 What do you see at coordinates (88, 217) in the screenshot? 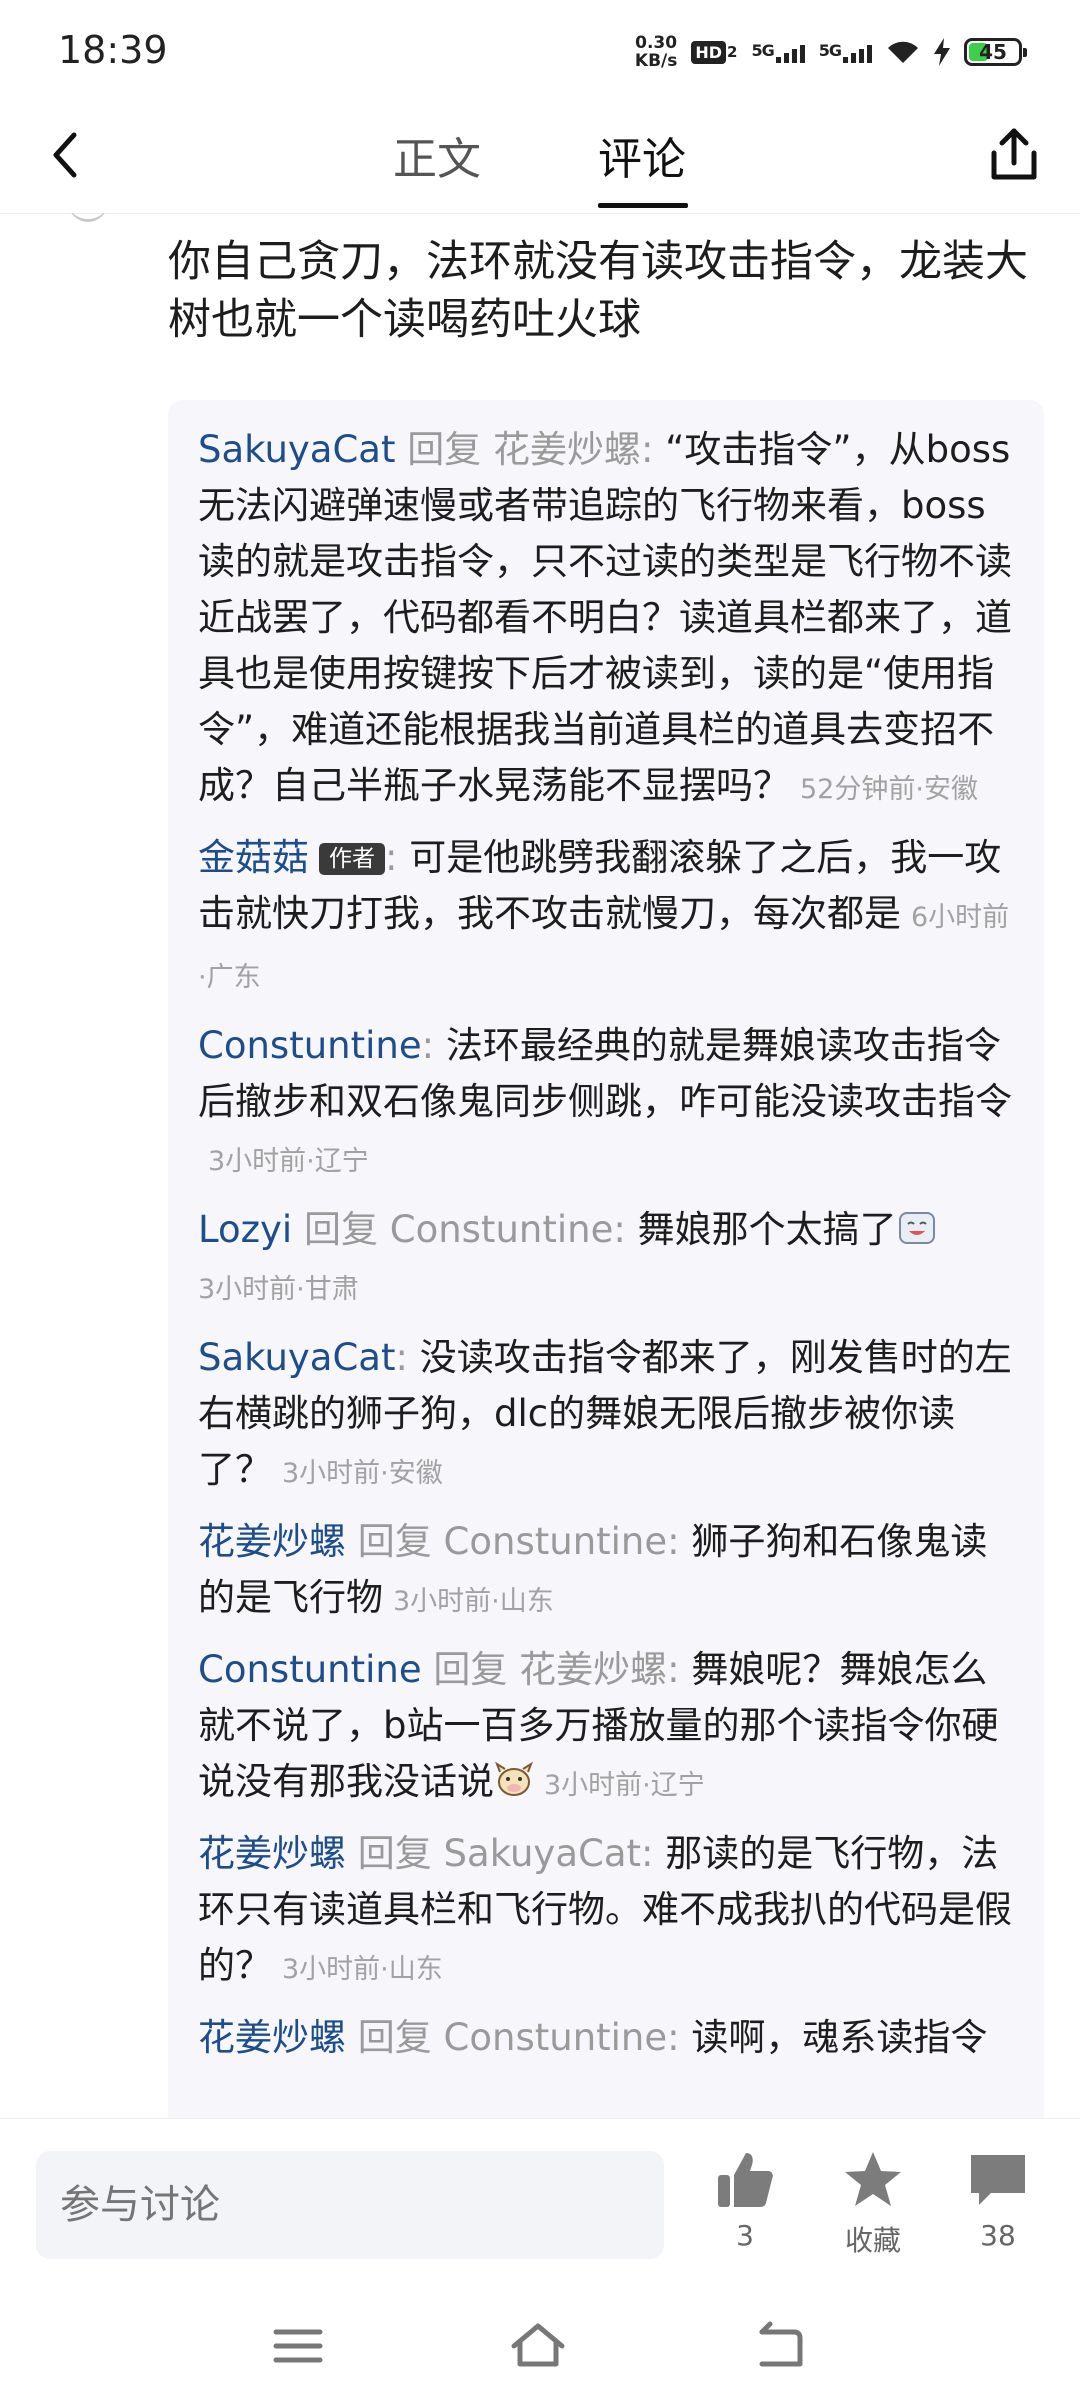
I see `avatar` at bounding box center [88, 217].